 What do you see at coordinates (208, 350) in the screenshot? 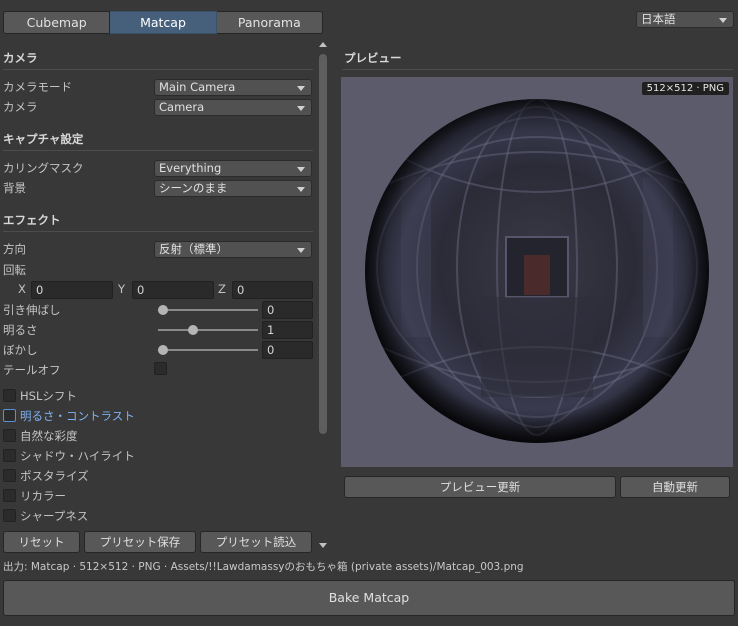
I see `blur-slider-track` at bounding box center [208, 350].